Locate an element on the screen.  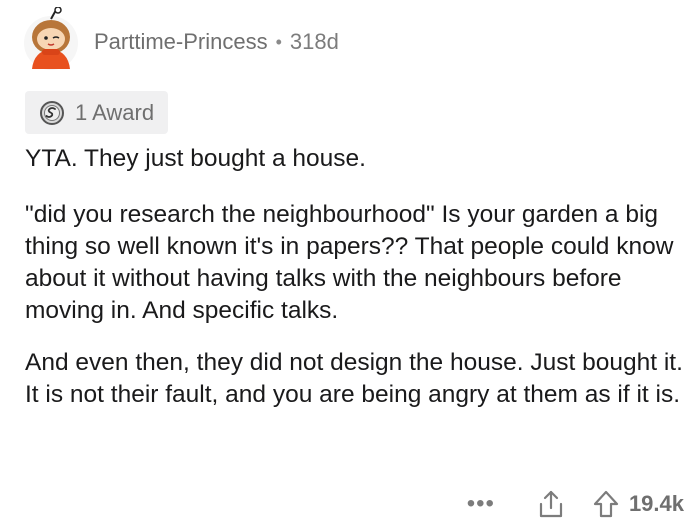
award-label: 1 Award is located at coordinates (115, 112).